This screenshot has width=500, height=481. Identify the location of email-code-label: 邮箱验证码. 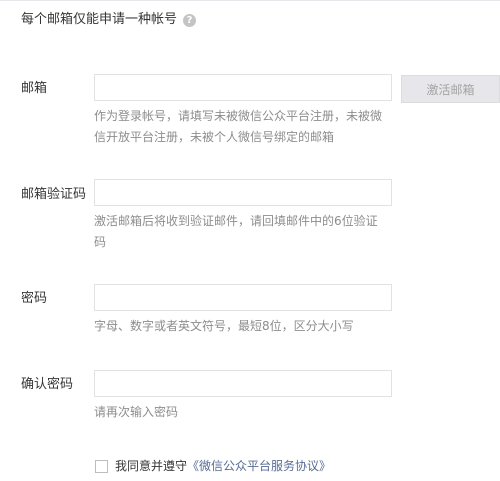
(54, 194).